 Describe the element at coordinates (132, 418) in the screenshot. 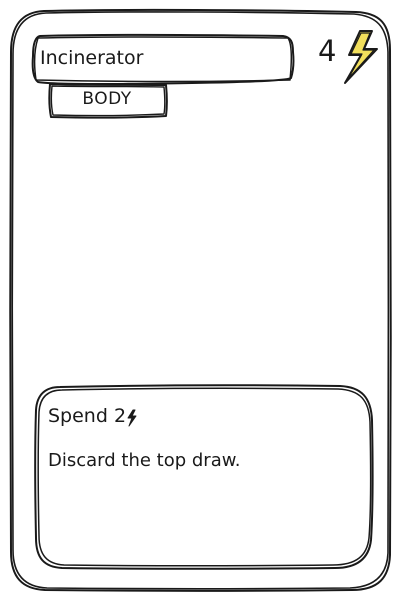

I see `mini-lightning-bolt-icon` at that location.